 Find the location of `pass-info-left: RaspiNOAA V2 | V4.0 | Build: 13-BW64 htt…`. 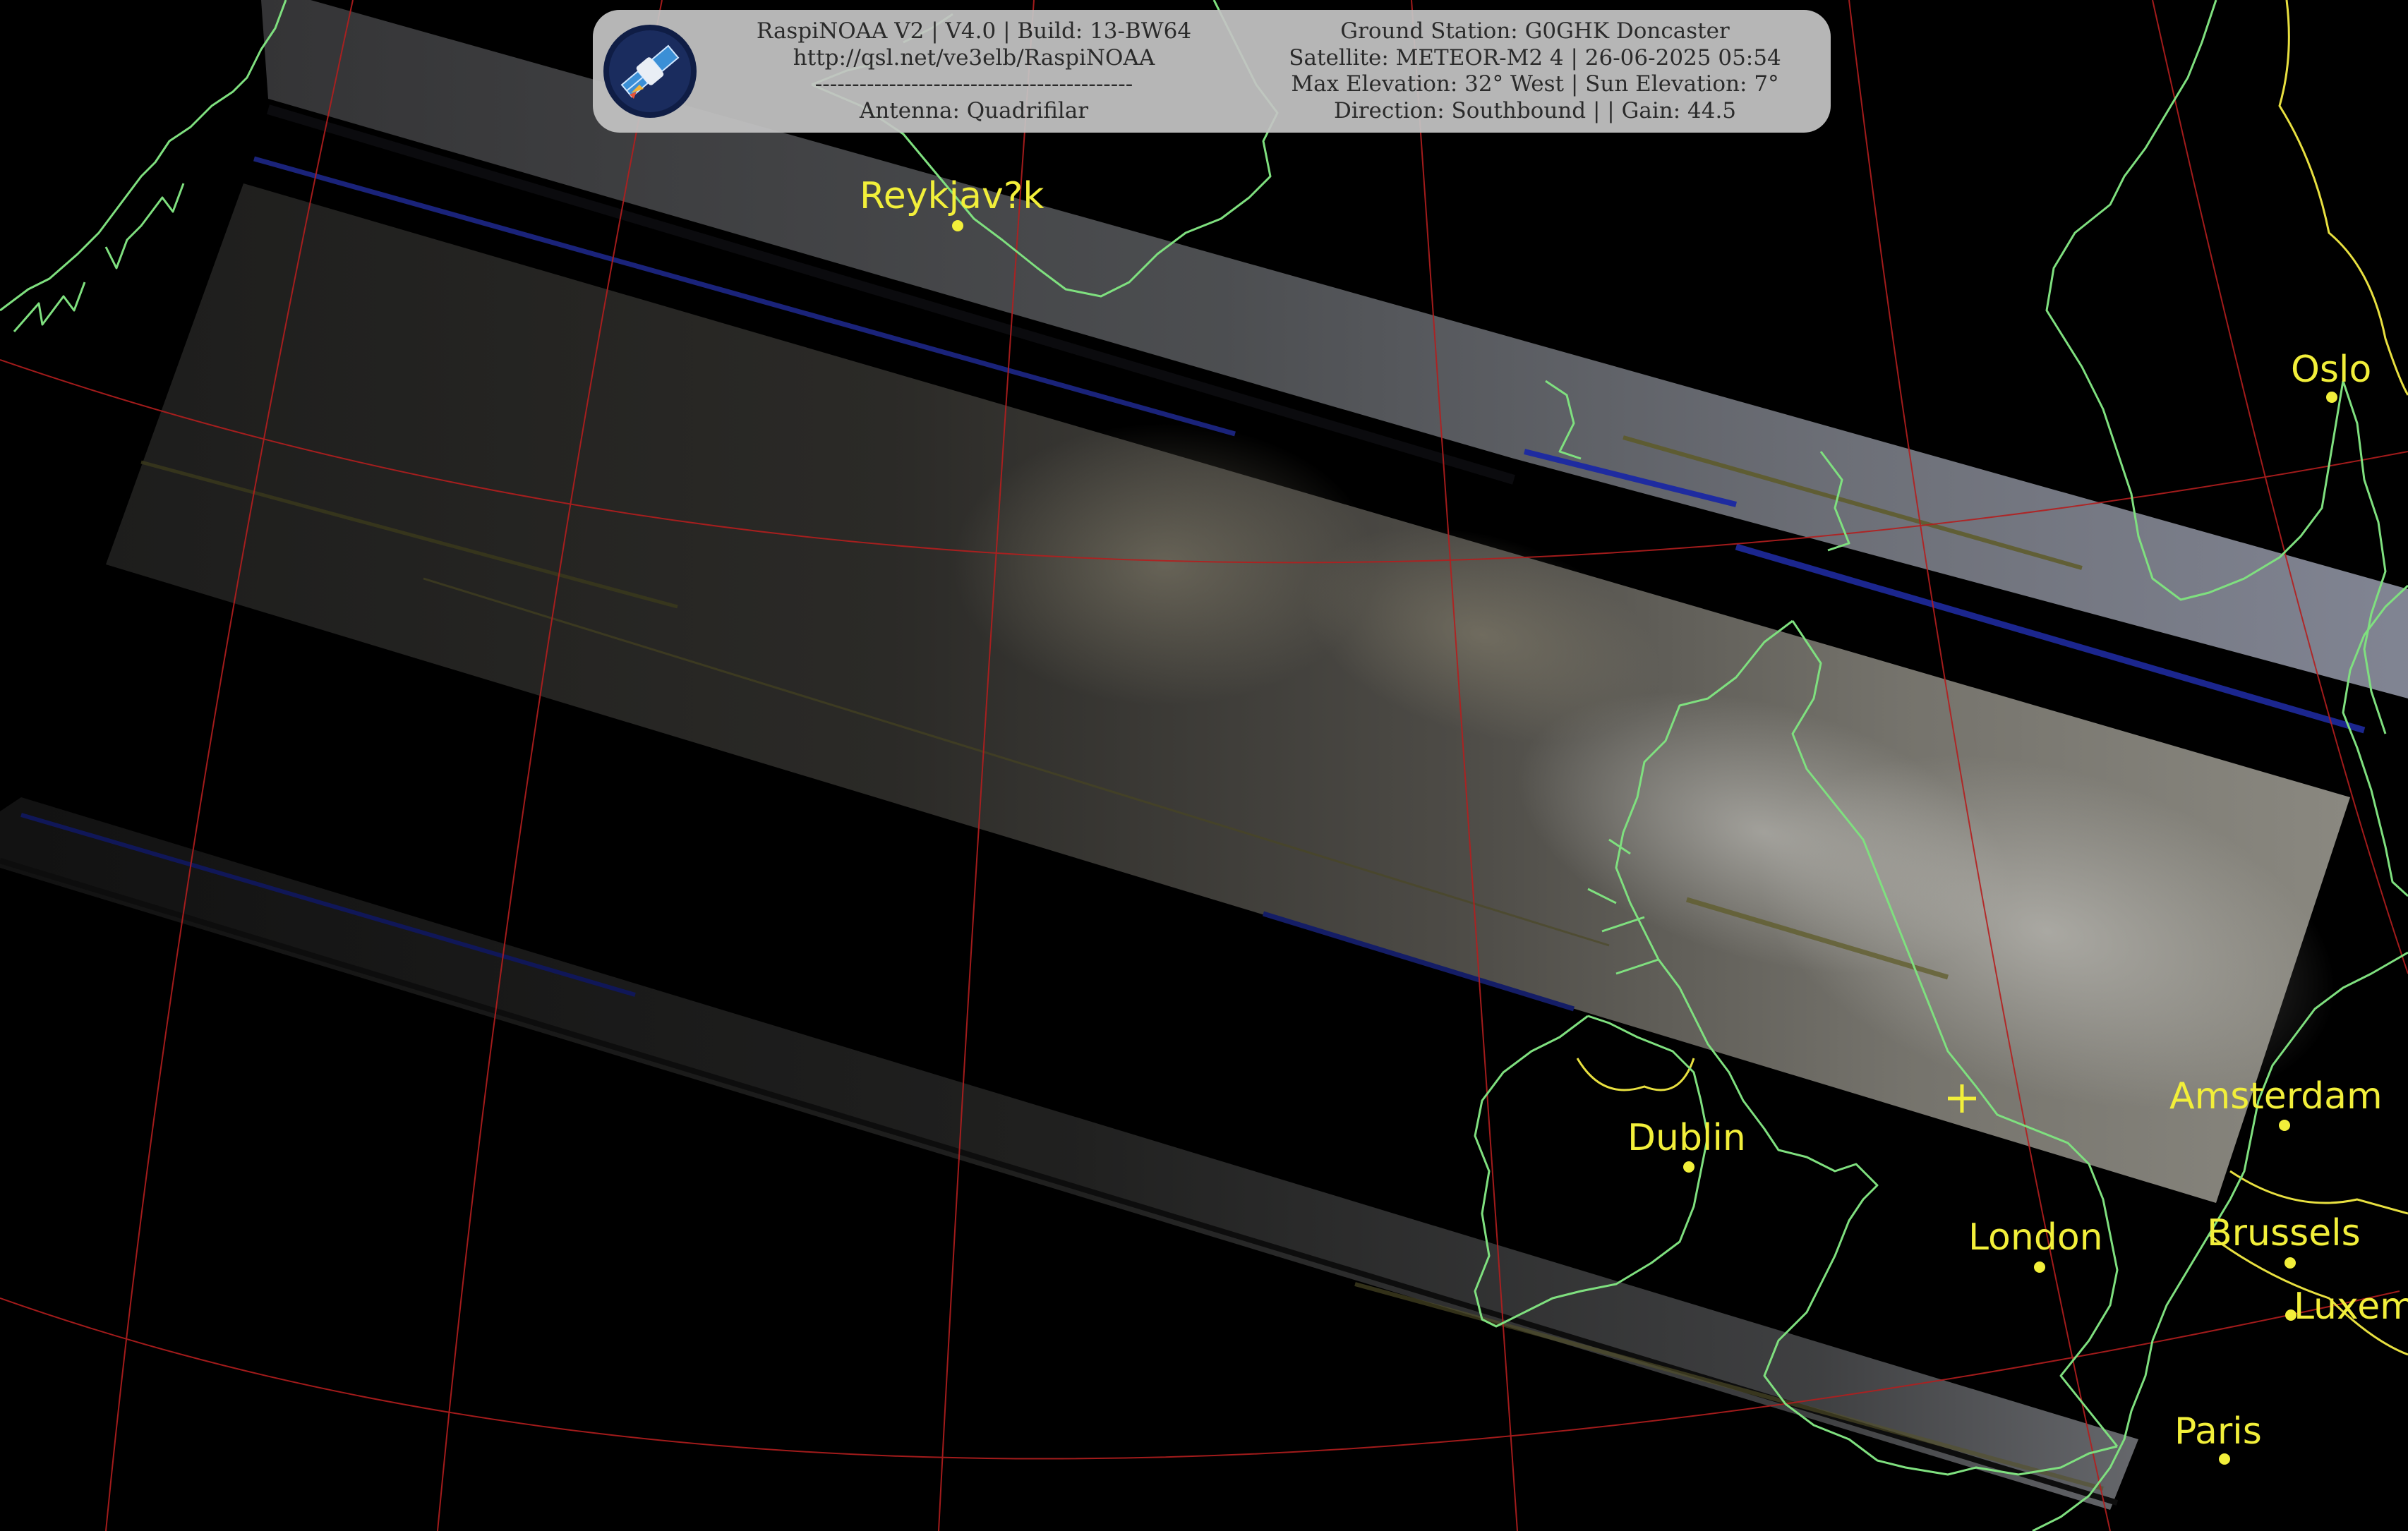

pass-info-left: RaspiNOAA V2 | V4.0 | Build: 13-BW64 htt… is located at coordinates (974, 71).